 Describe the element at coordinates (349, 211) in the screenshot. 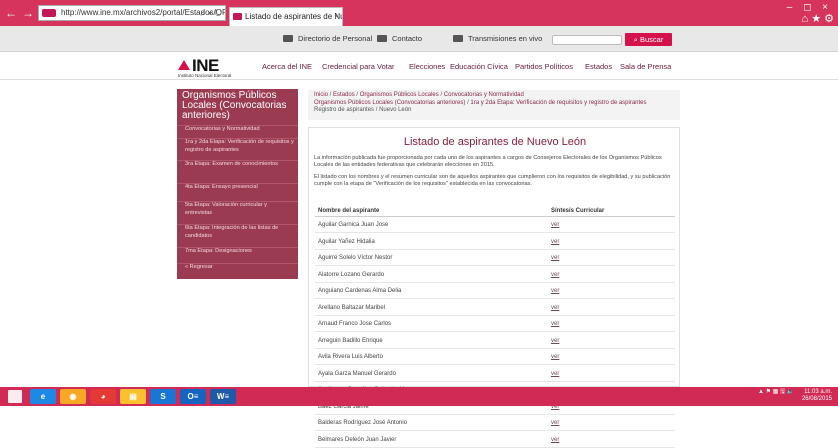

I see `column-header-name: Nombre del aspirante` at that location.